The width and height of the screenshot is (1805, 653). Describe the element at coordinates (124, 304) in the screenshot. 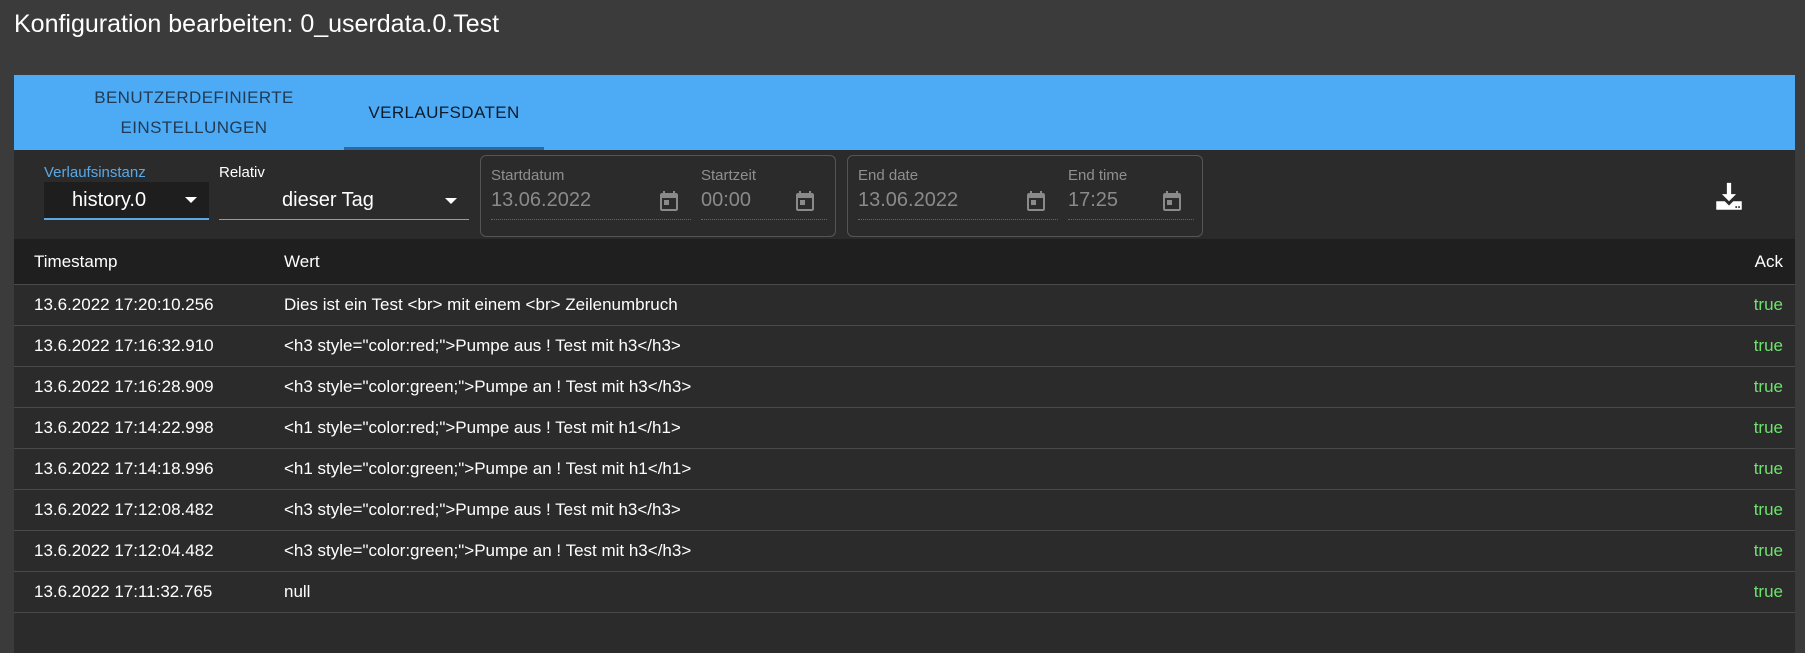

I see `cell-timestamp: 13.6.2022 17:20:10.256` at that location.